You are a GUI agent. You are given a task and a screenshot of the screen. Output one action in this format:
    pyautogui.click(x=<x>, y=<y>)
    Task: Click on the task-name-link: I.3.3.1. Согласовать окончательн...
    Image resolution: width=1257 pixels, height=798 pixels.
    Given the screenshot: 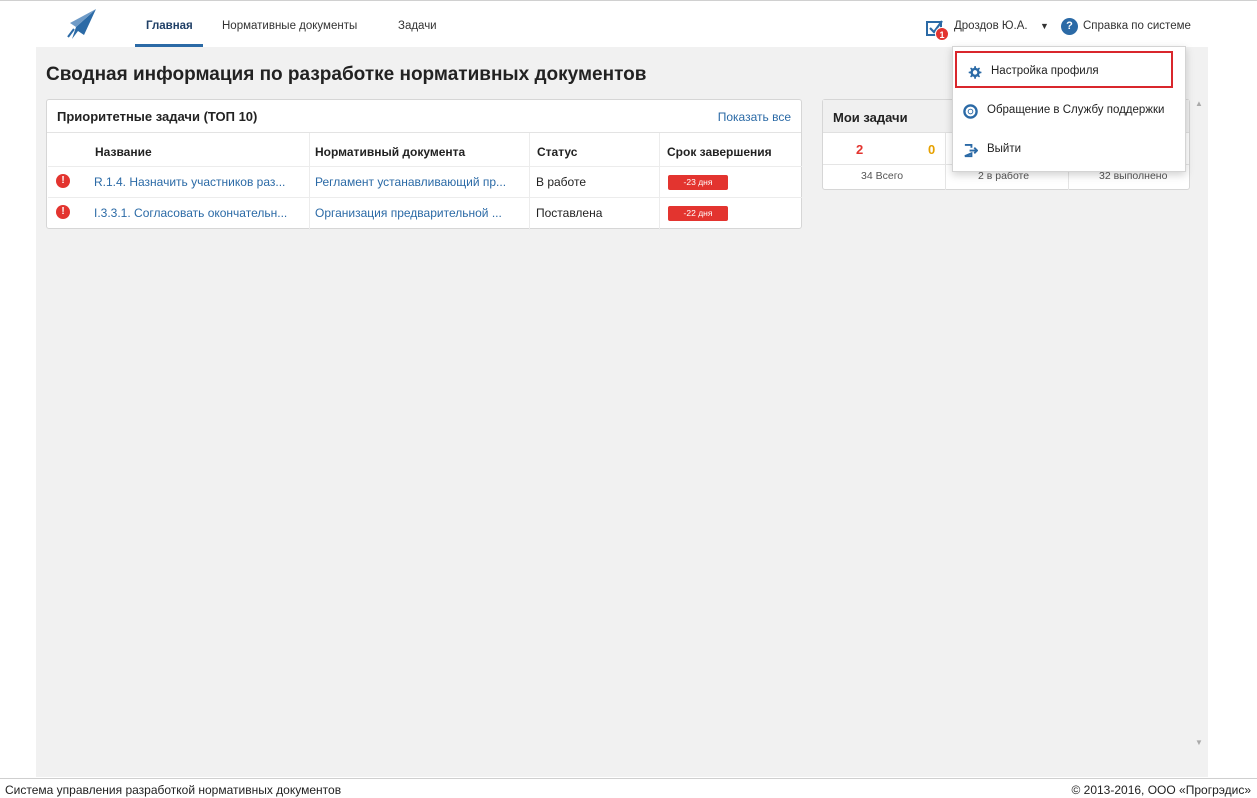 What is the action you would take?
    pyautogui.click(x=190, y=213)
    